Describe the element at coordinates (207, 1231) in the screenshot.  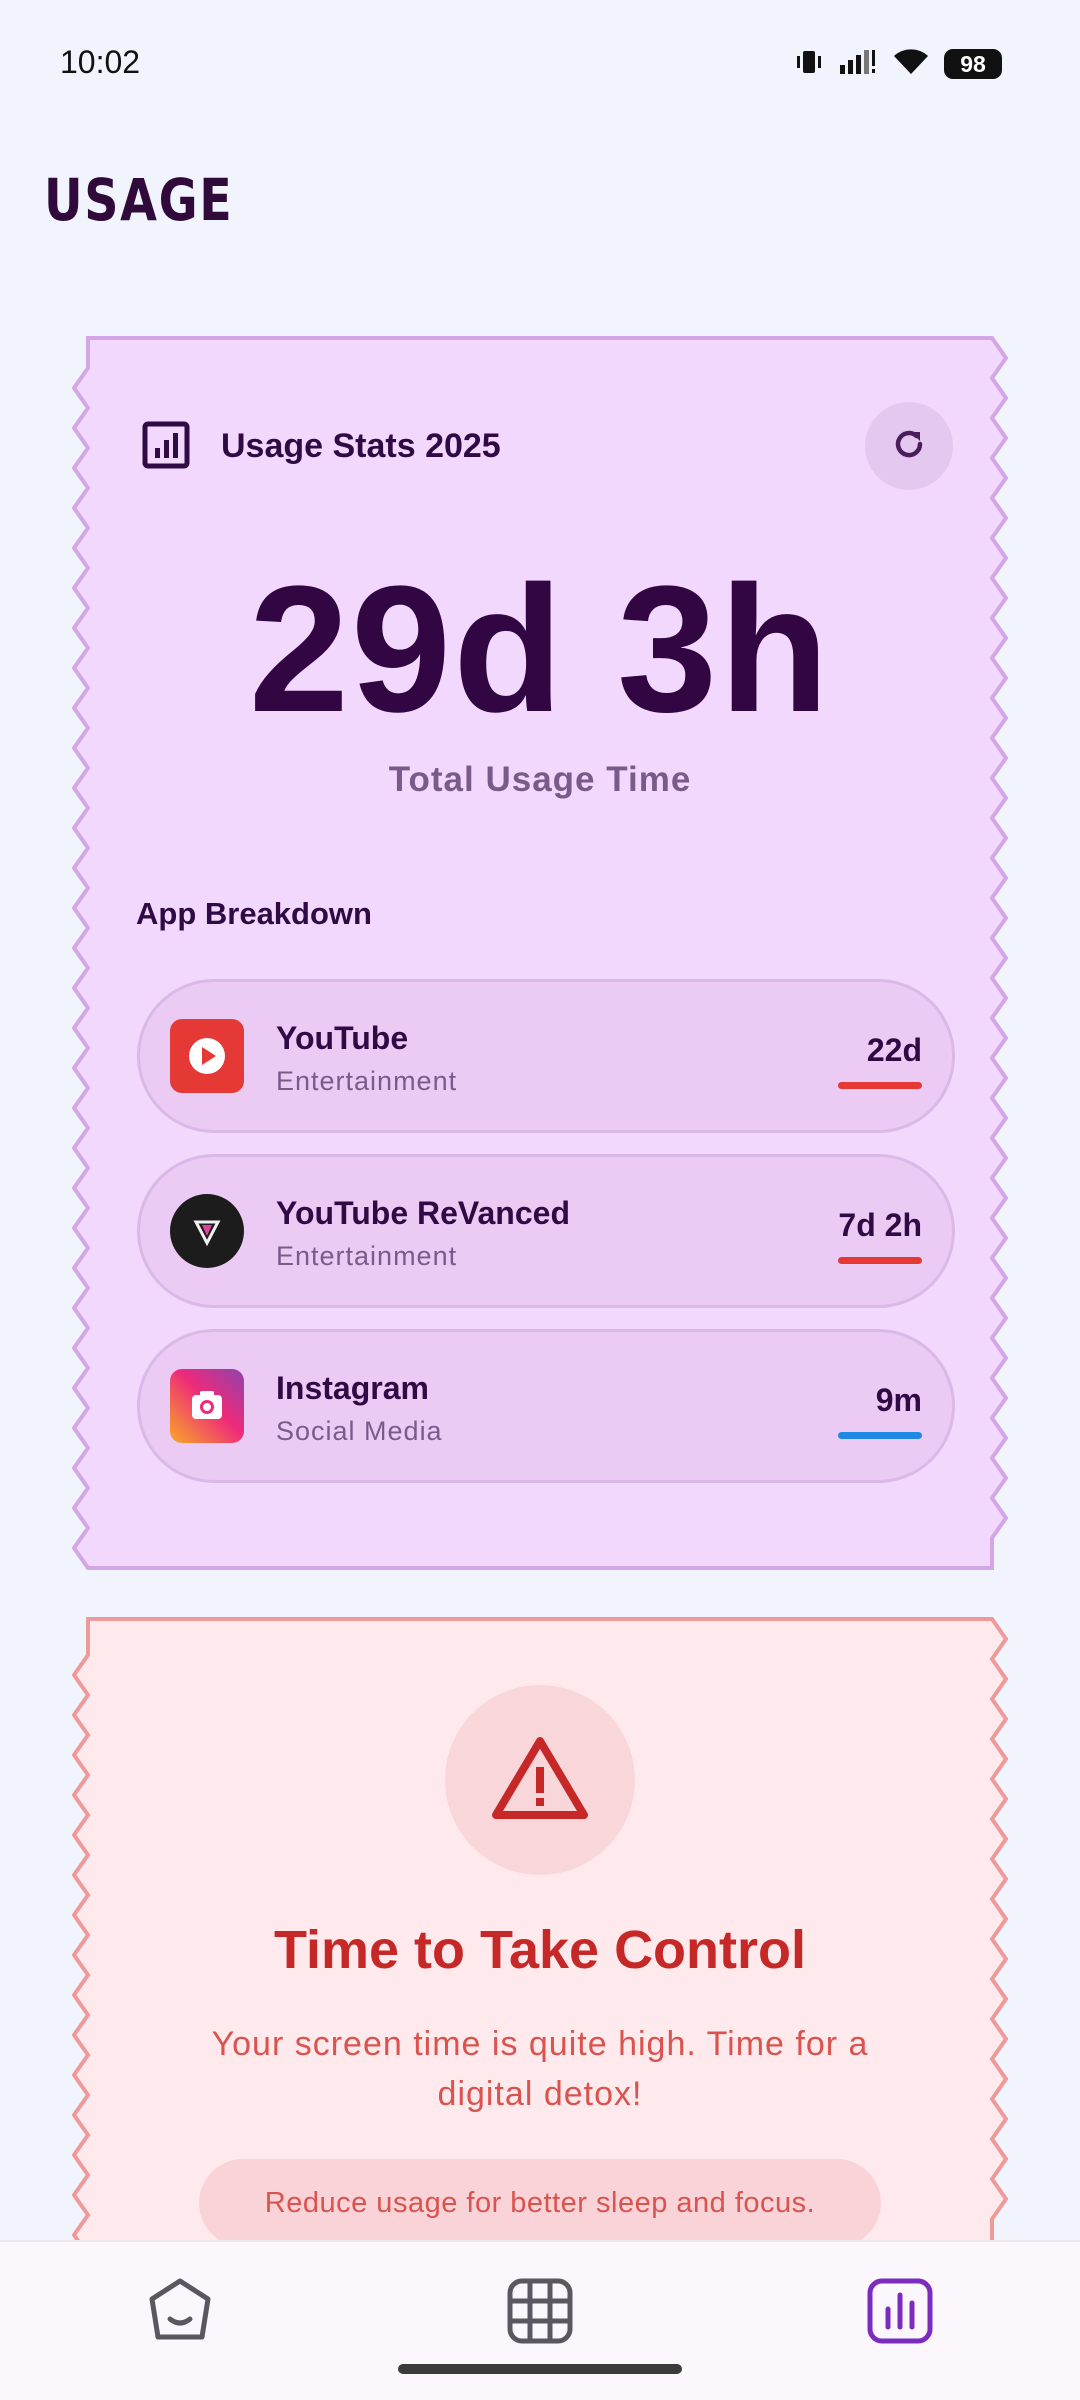
I see `revanced-icon` at that location.